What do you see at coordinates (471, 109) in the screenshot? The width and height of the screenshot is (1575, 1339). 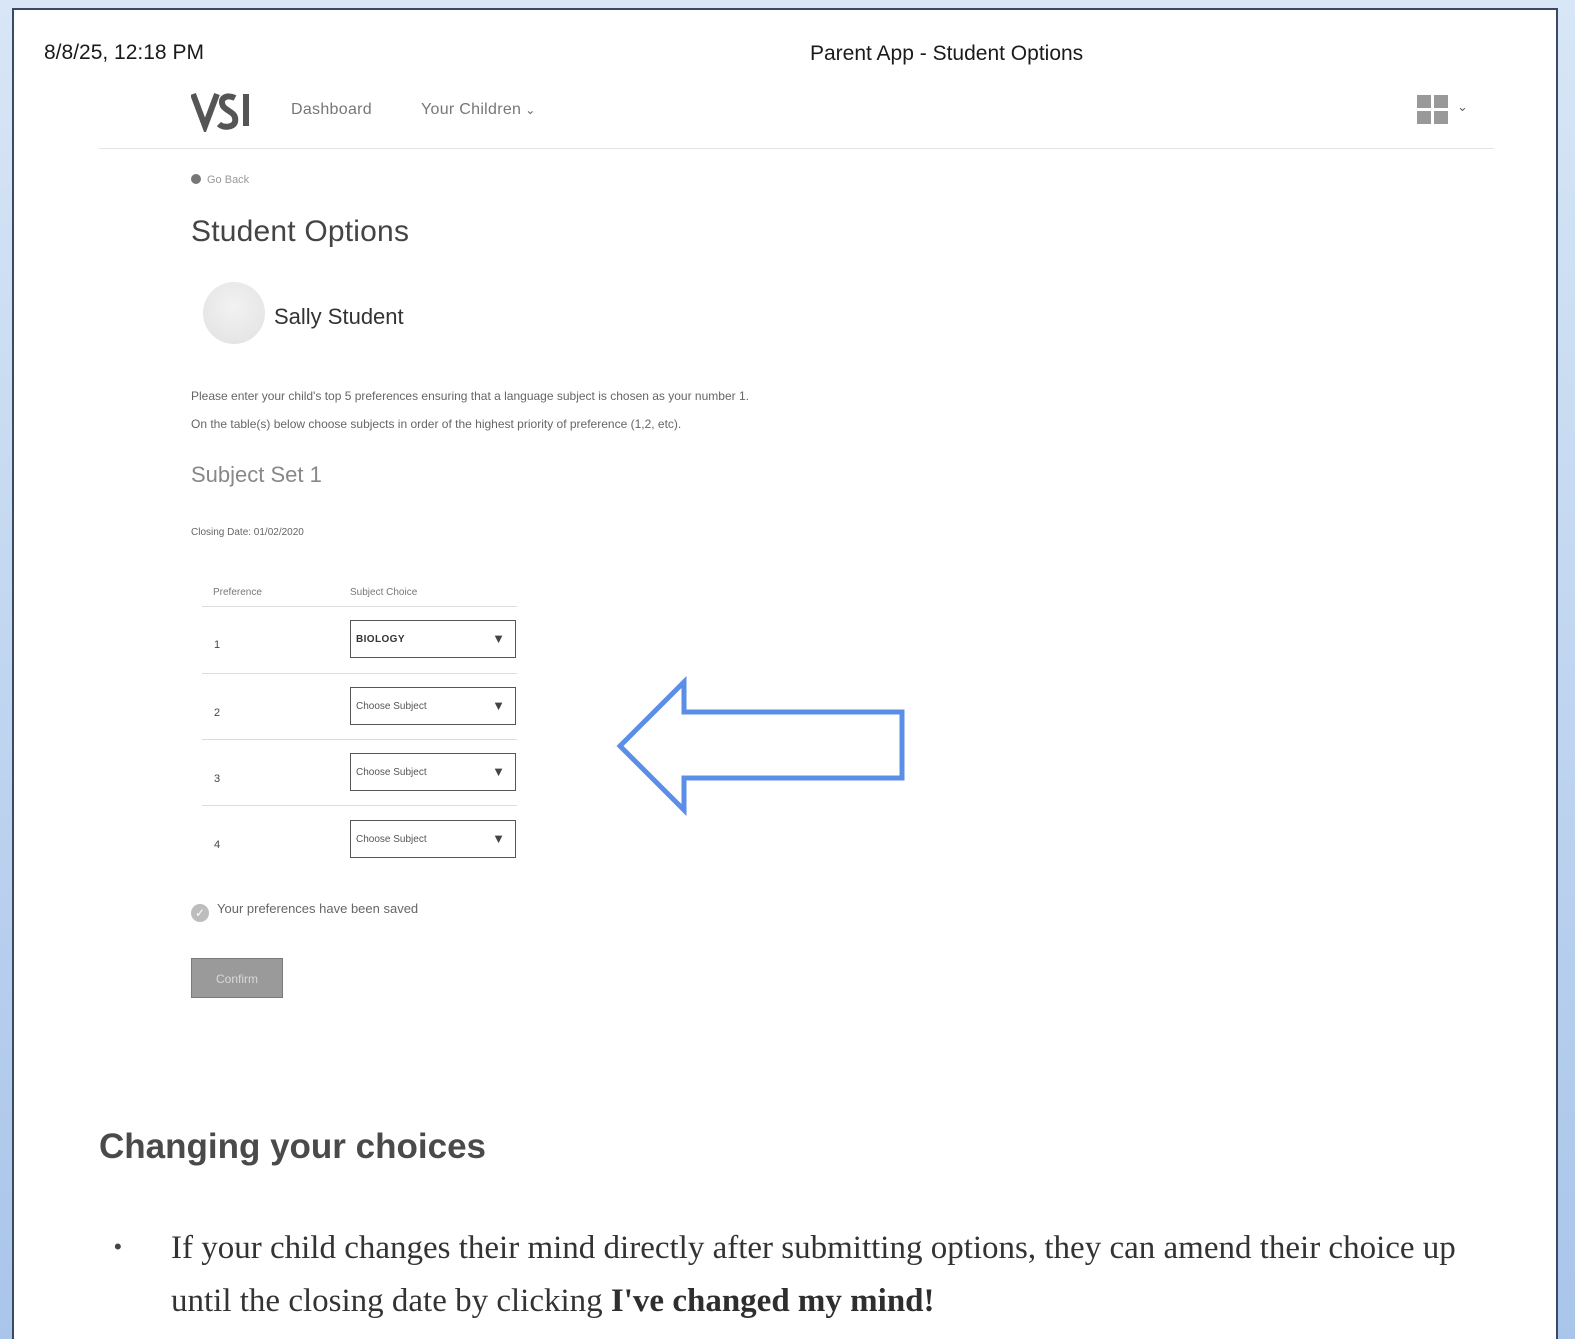 I see `nav-your-children-label: Your Children` at bounding box center [471, 109].